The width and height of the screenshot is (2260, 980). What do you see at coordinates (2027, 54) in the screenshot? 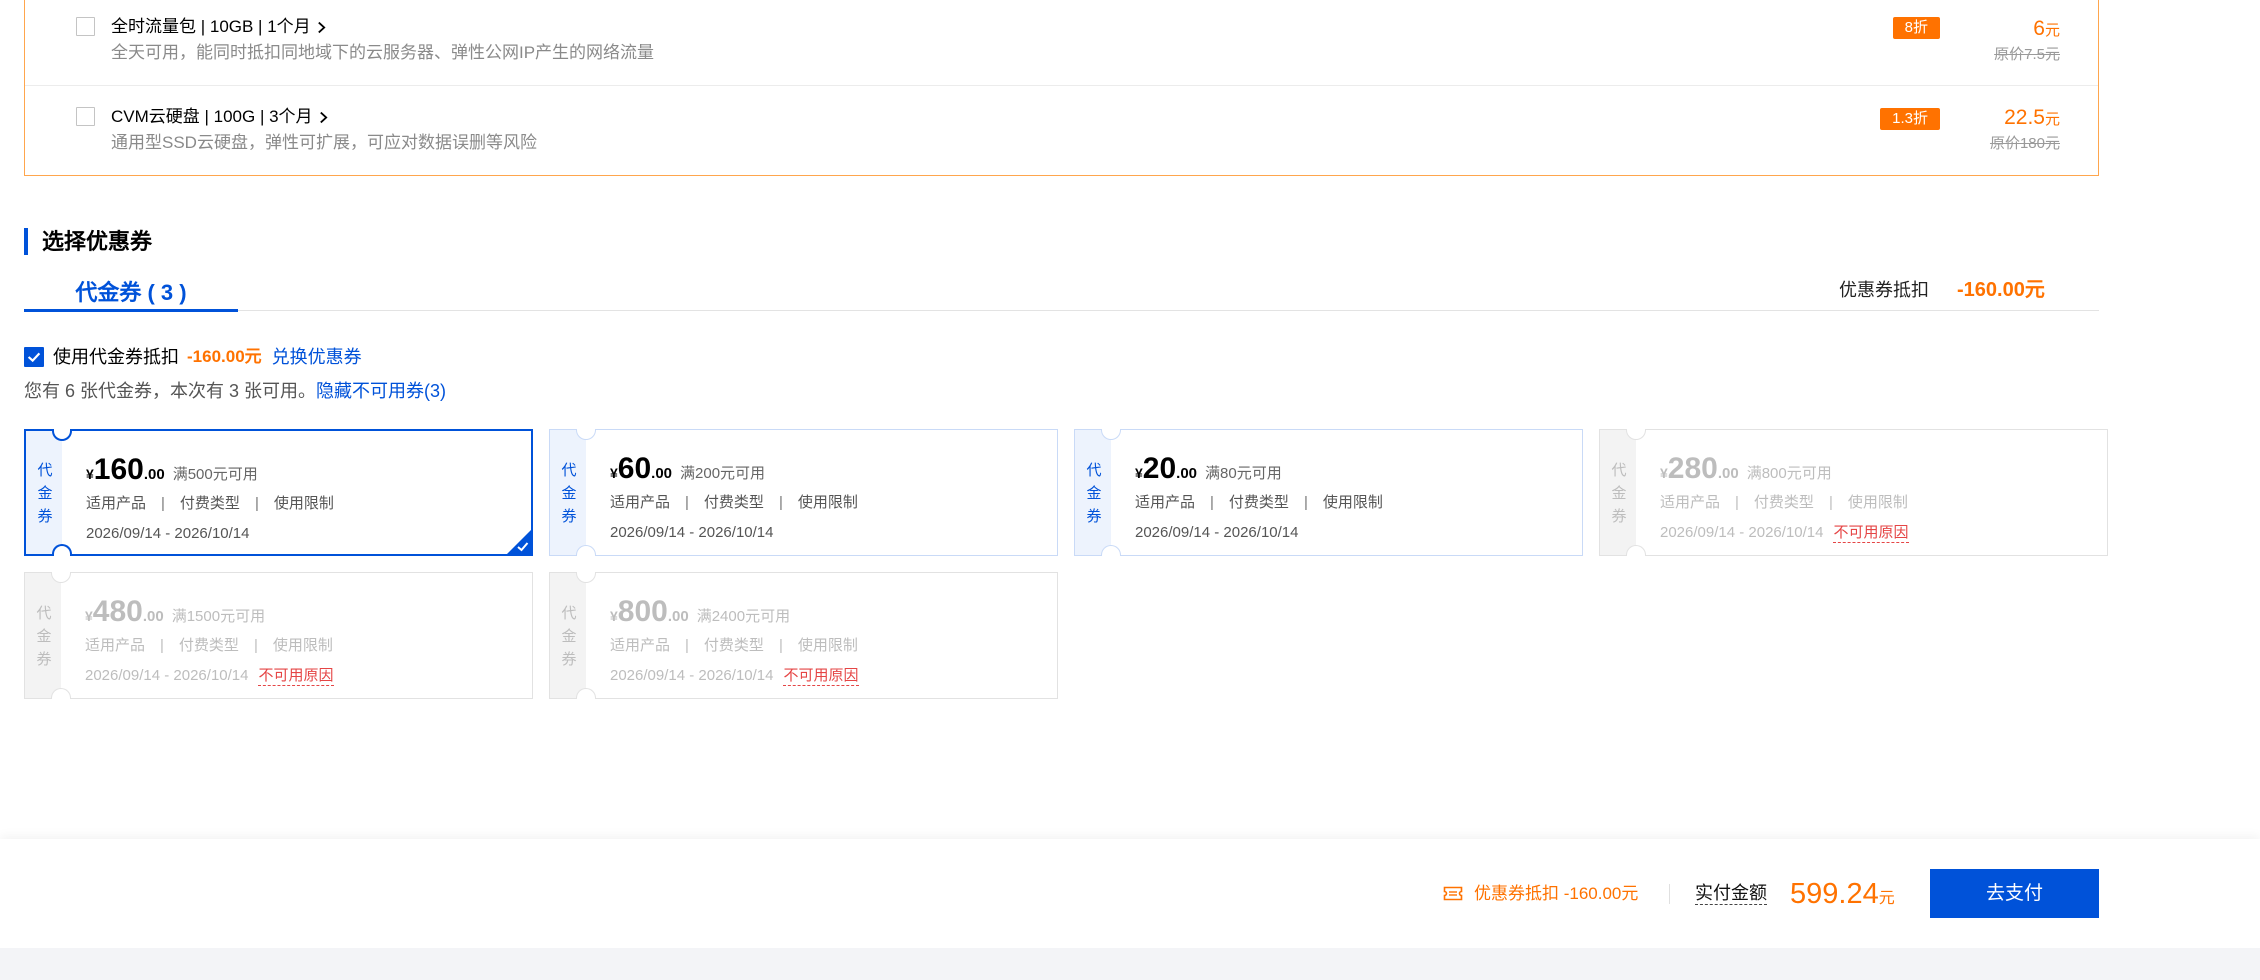
I see `addon-original-price: 原价7.5元` at bounding box center [2027, 54].